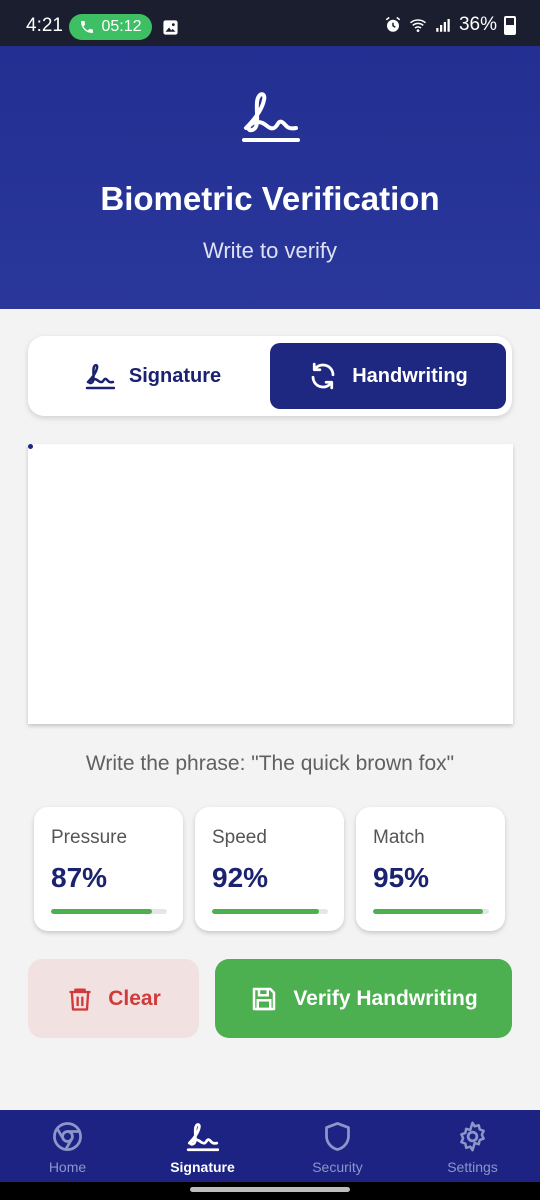  Describe the element at coordinates (80, 999) in the screenshot. I see `trash-icon` at that location.